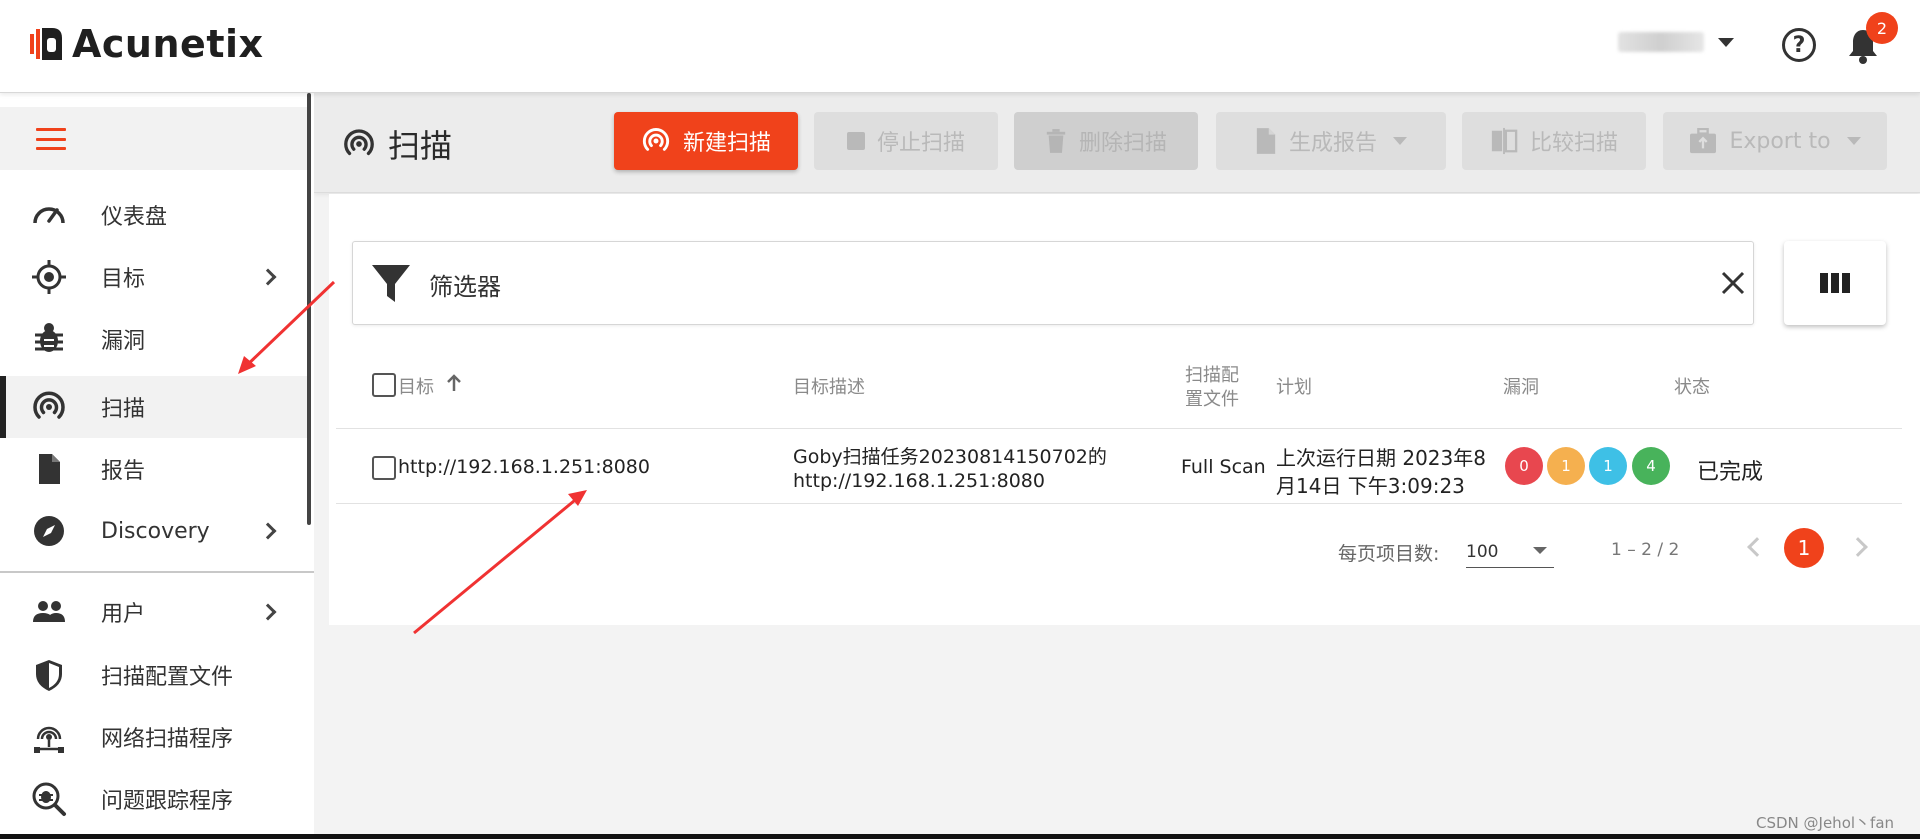 This screenshot has width=1920, height=839. Describe the element at coordinates (153, 469) in the screenshot. I see `sidebar-item-reports: 报告` at that location.